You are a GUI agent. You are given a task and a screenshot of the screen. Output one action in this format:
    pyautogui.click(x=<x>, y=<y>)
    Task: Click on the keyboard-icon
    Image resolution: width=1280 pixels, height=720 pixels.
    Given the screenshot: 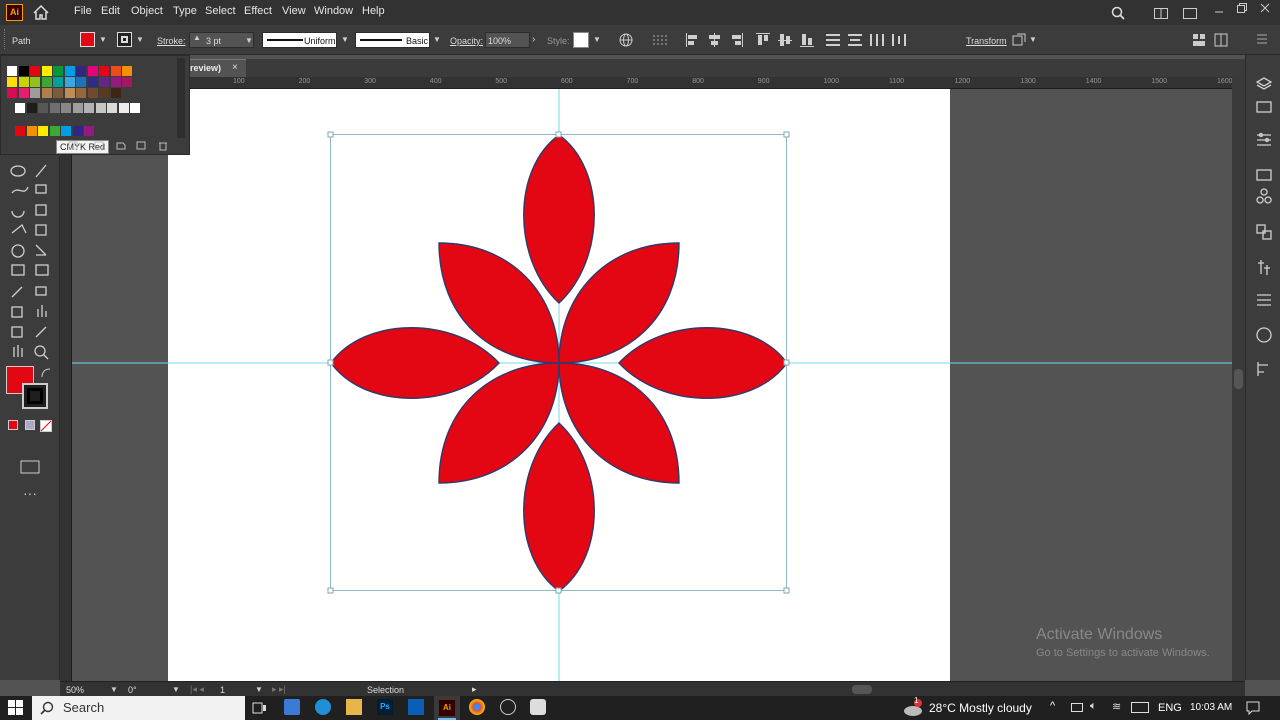 What is the action you would take?
    pyautogui.click(x=1140, y=707)
    